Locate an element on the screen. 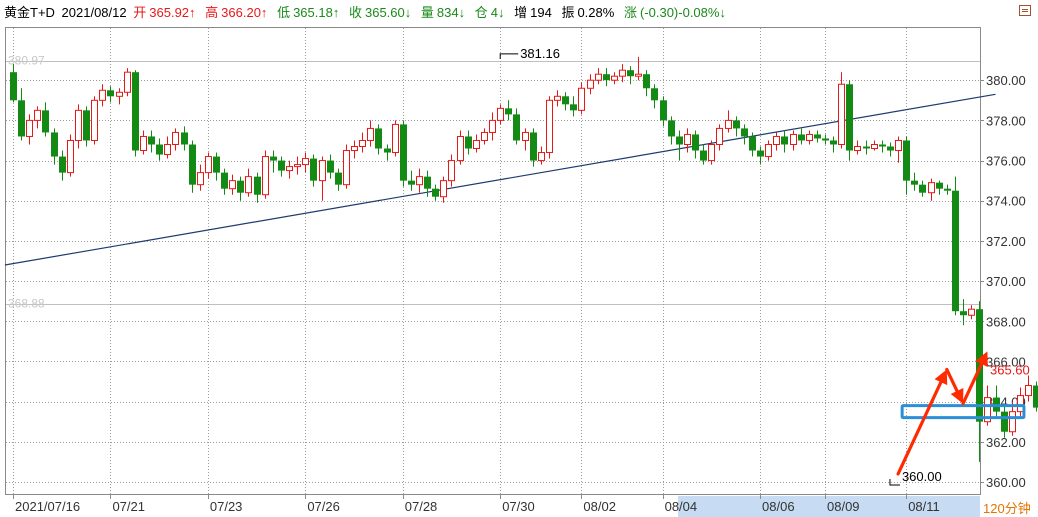  x-tick-label: 08/04 is located at coordinates (681, 506).